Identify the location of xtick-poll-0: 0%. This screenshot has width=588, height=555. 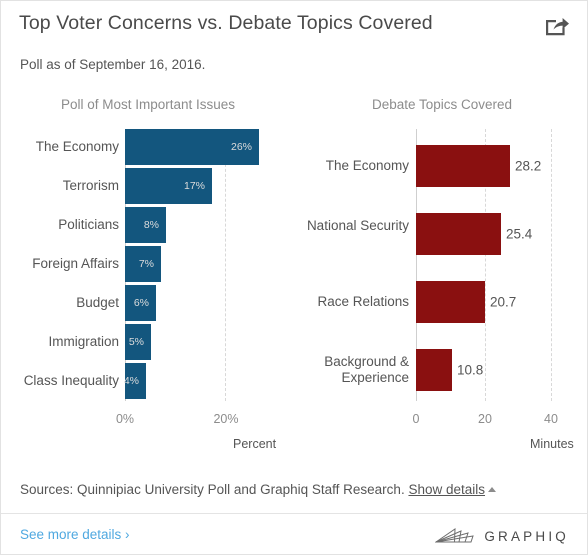
(125, 419).